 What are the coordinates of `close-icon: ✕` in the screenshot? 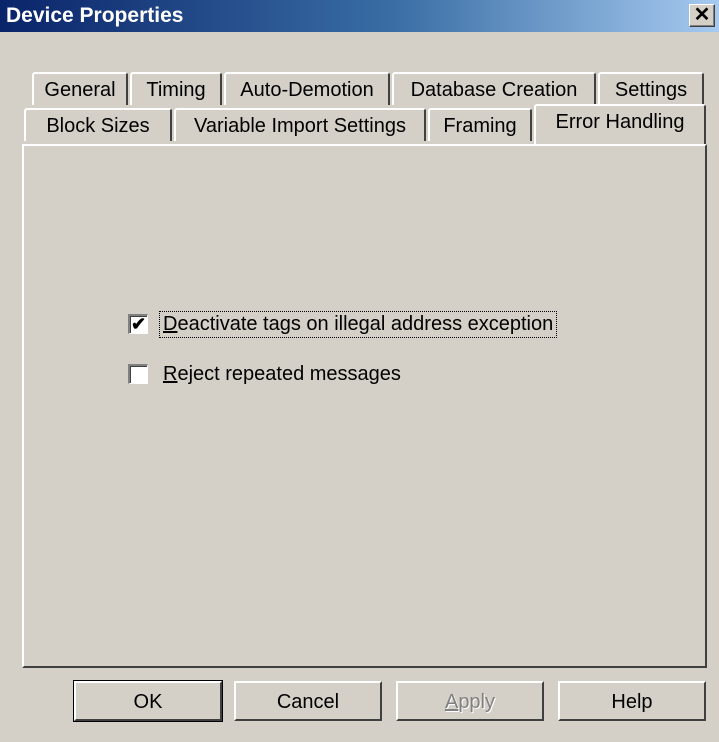 It's located at (702, 15).